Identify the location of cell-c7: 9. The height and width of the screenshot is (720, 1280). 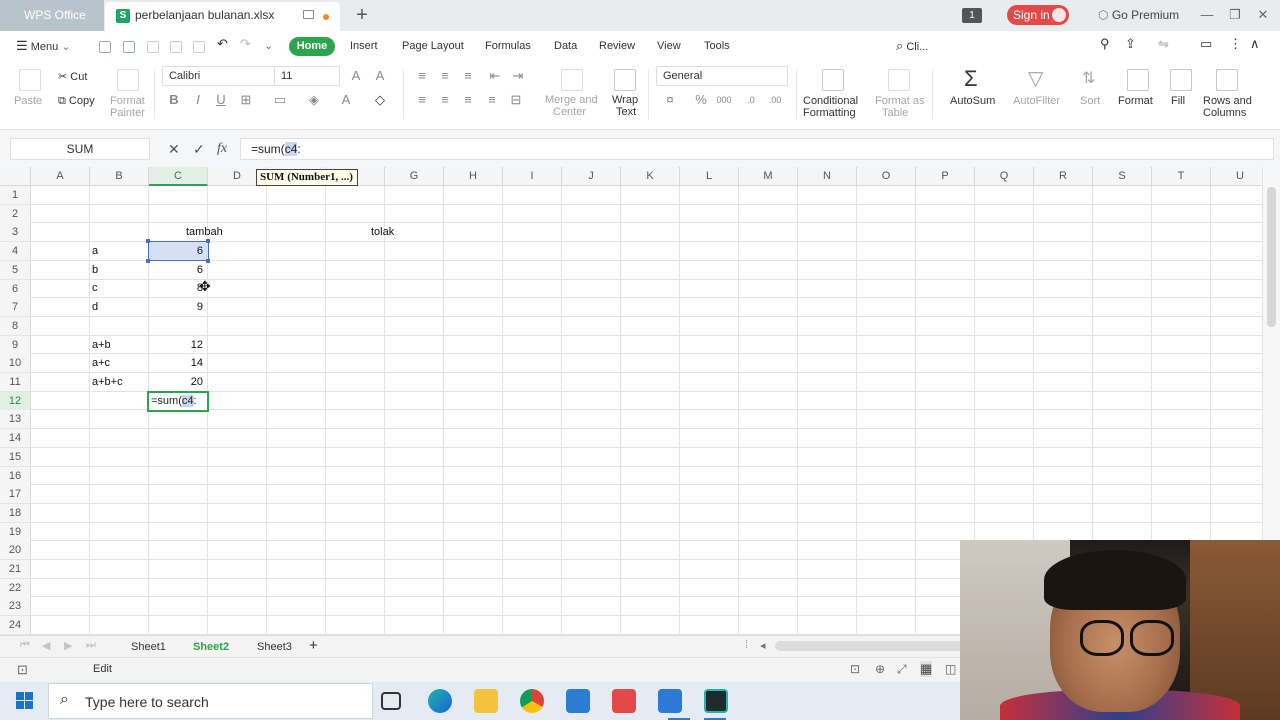
(177, 307).